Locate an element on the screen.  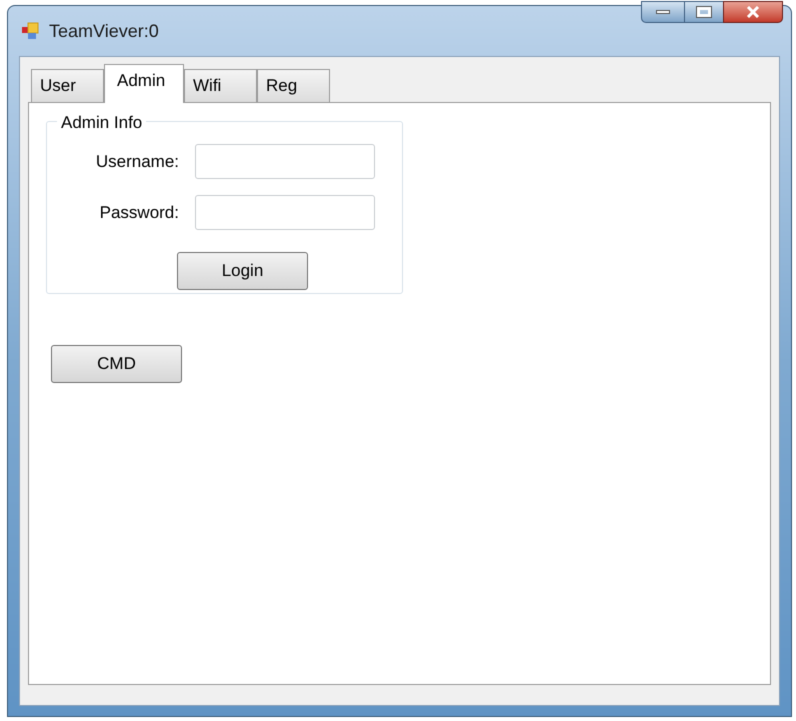
close-button is located at coordinates (753, 12).